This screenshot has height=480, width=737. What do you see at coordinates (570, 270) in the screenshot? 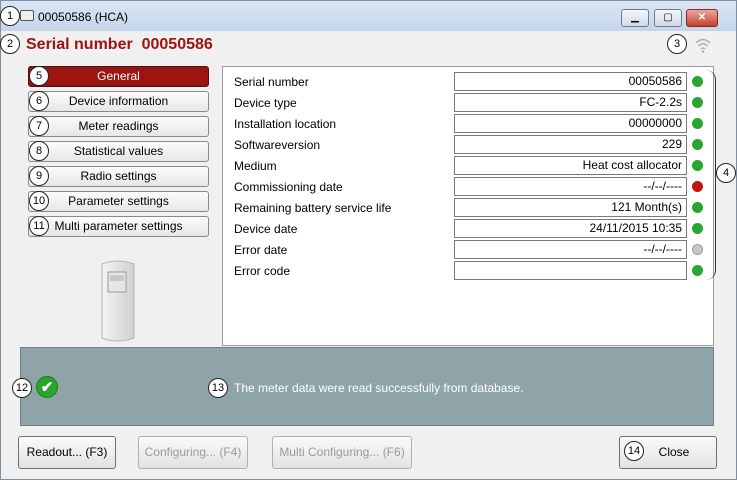
I see `field-error-code` at bounding box center [570, 270].